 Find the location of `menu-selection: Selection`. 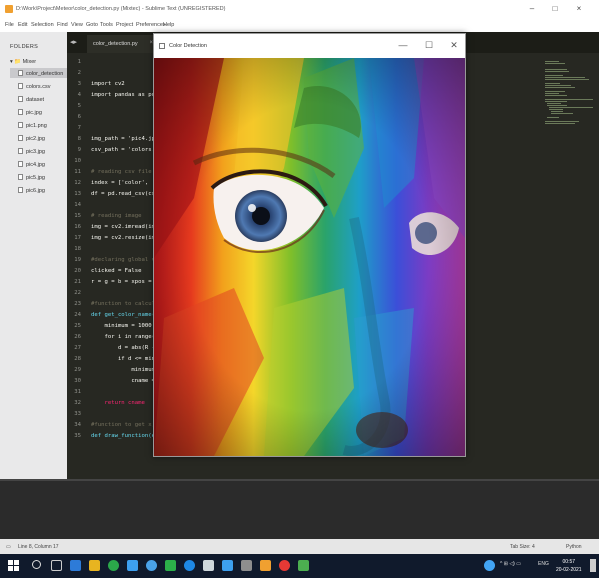

menu-selection: Selection is located at coordinates (42, 25).